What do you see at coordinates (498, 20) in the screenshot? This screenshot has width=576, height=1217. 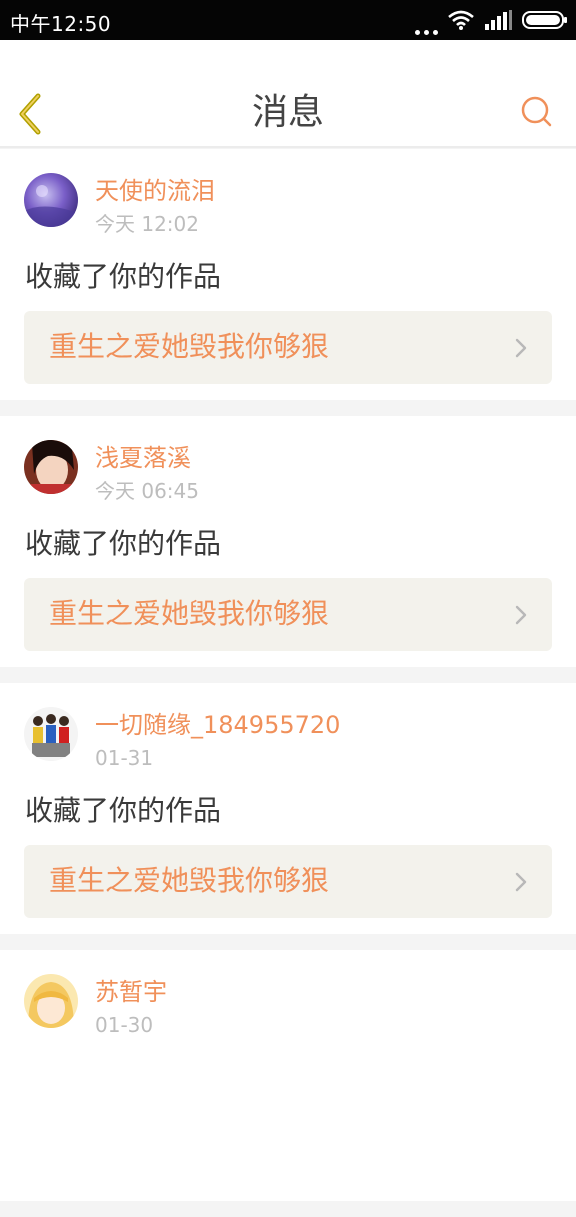 I see `signal-icon` at bounding box center [498, 20].